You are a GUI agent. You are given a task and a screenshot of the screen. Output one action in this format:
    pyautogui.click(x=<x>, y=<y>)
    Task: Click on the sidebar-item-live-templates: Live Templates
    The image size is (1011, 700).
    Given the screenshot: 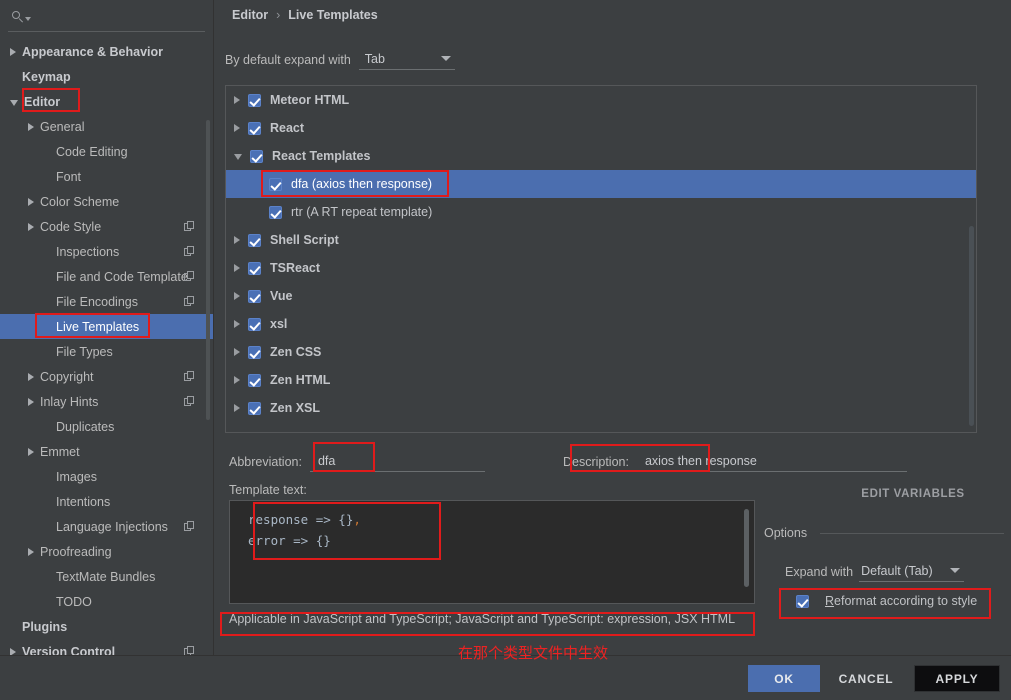 What is the action you would take?
    pyautogui.click(x=106, y=326)
    